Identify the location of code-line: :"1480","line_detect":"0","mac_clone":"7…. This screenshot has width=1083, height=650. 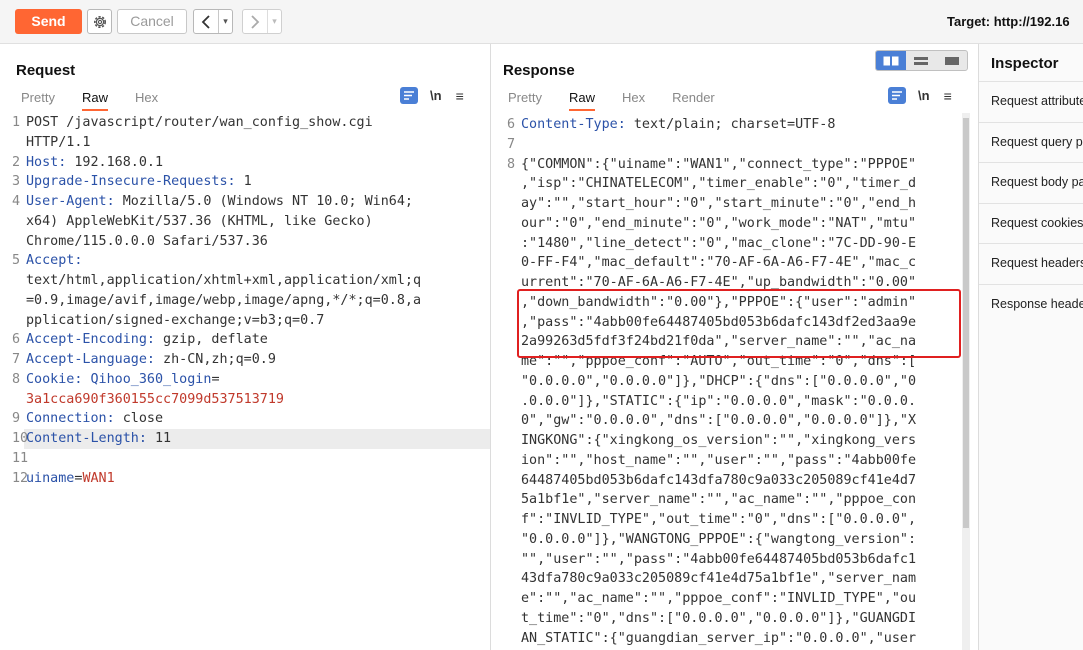
(718, 244).